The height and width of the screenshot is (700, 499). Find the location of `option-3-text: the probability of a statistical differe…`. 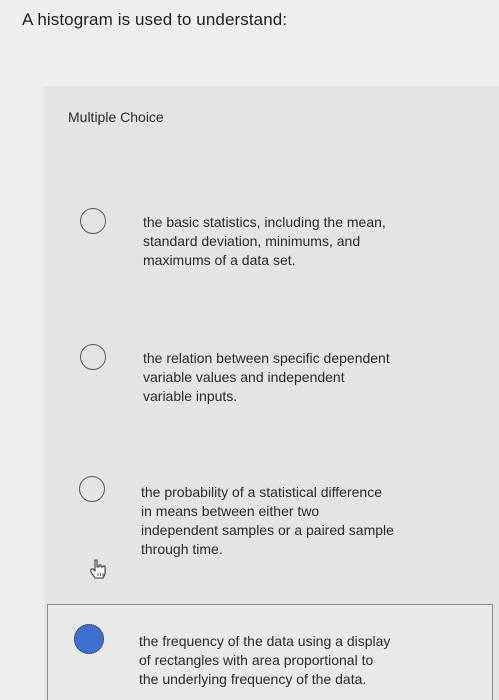

option-3-text: the probability of a statistical differe… is located at coordinates (267, 521).